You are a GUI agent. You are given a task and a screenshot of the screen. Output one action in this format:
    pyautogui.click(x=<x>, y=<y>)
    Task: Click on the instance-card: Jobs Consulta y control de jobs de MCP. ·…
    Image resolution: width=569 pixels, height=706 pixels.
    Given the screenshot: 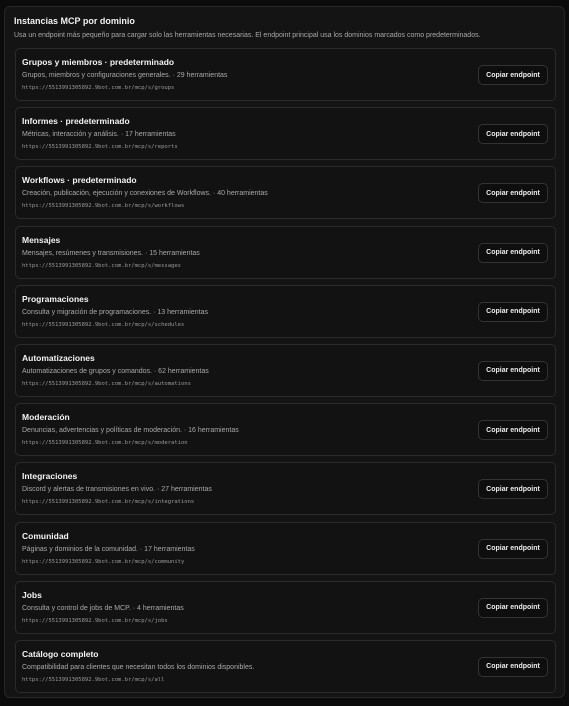 What is the action you would take?
    pyautogui.click(x=285, y=607)
    